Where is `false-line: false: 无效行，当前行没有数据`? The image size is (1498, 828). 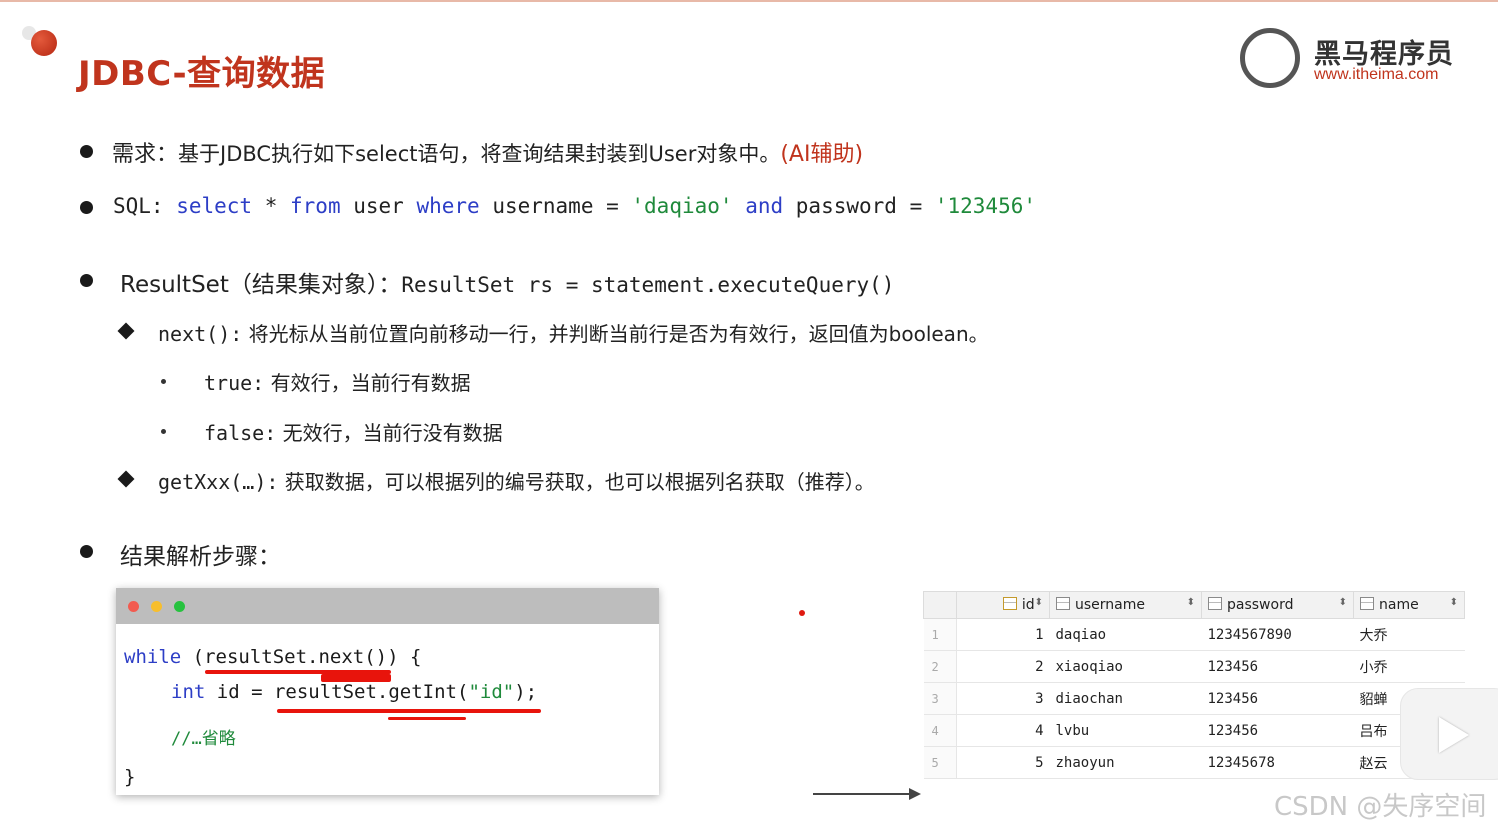
false-line: false: 无效行，当前行没有数据 is located at coordinates (353, 431).